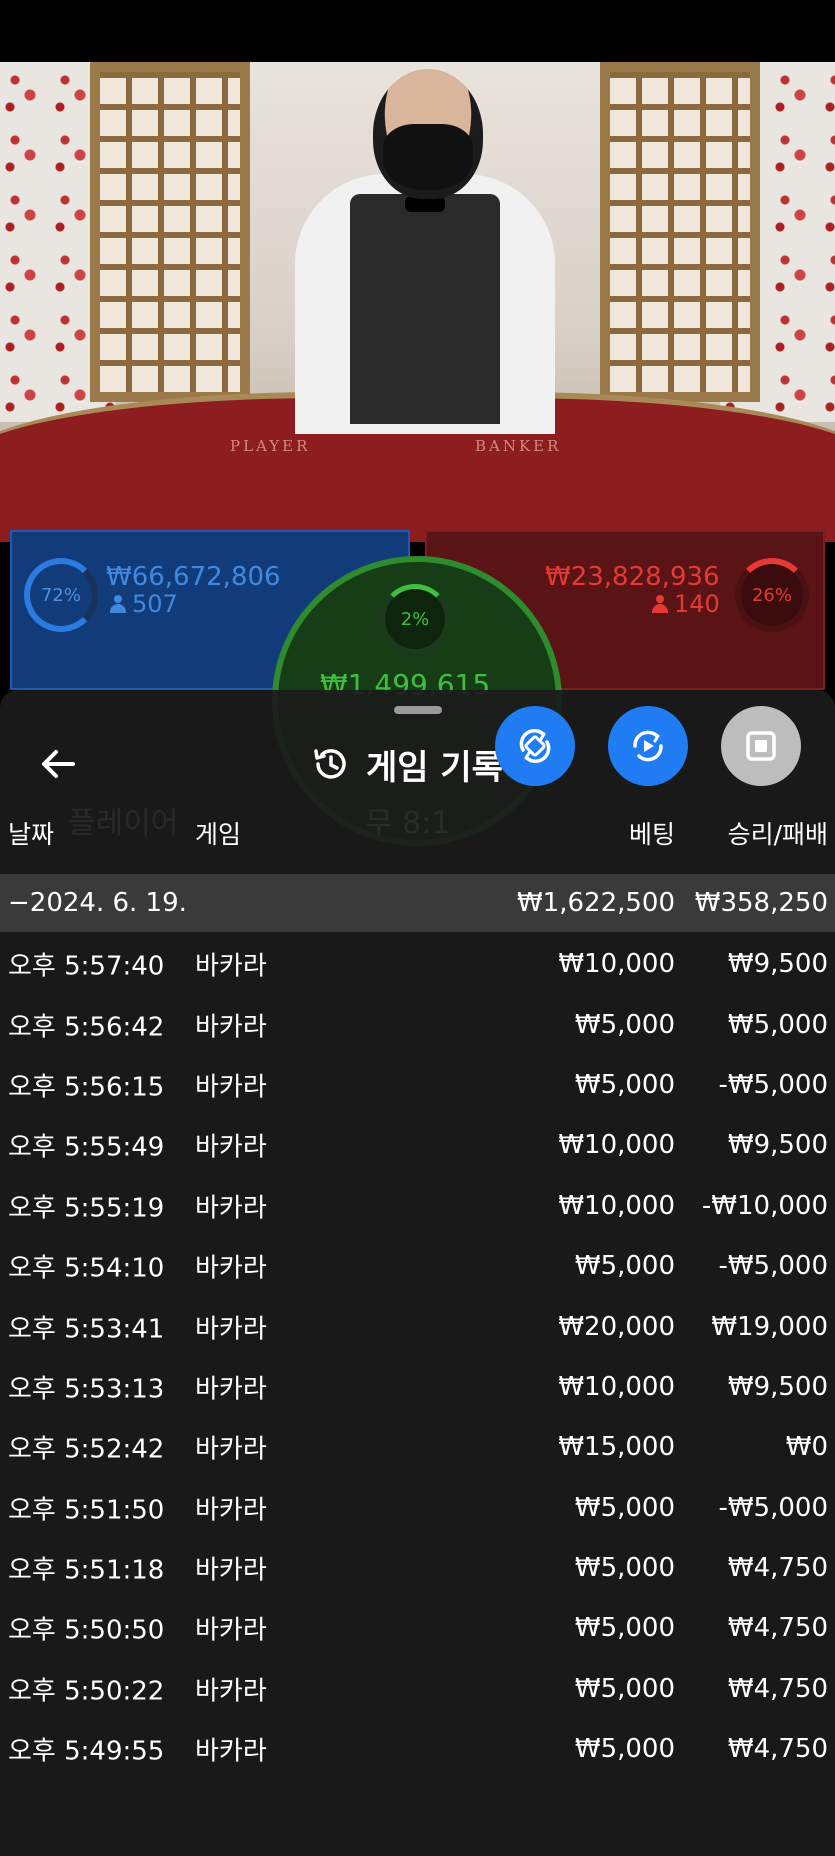 The image size is (835, 1856). I want to click on table-row: 오후 5:55:19 바카라 ₩10,000 -₩10,000, so click(417, 1206).